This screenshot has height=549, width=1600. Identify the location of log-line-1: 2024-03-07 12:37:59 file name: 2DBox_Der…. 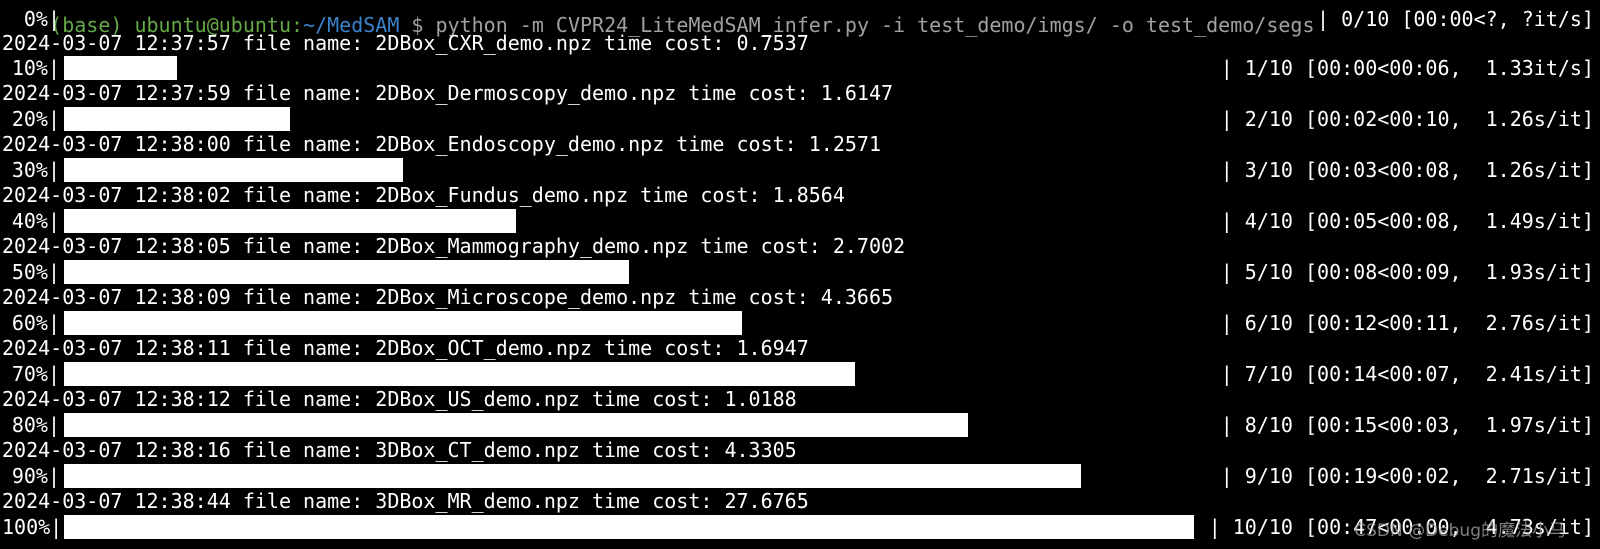
(448, 93).